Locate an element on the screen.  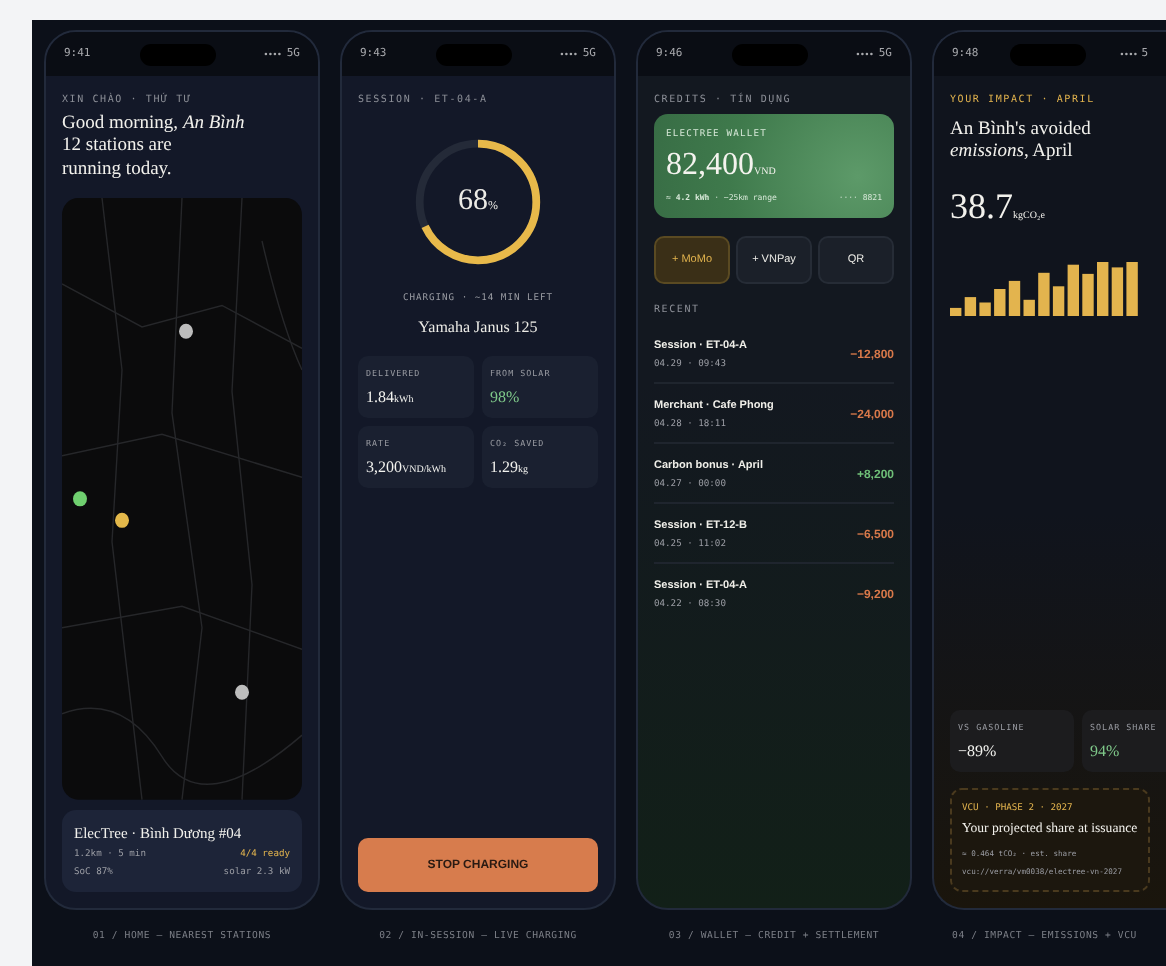
vehicle-name: Yamaha Janus 125 is located at coordinates (478, 327).